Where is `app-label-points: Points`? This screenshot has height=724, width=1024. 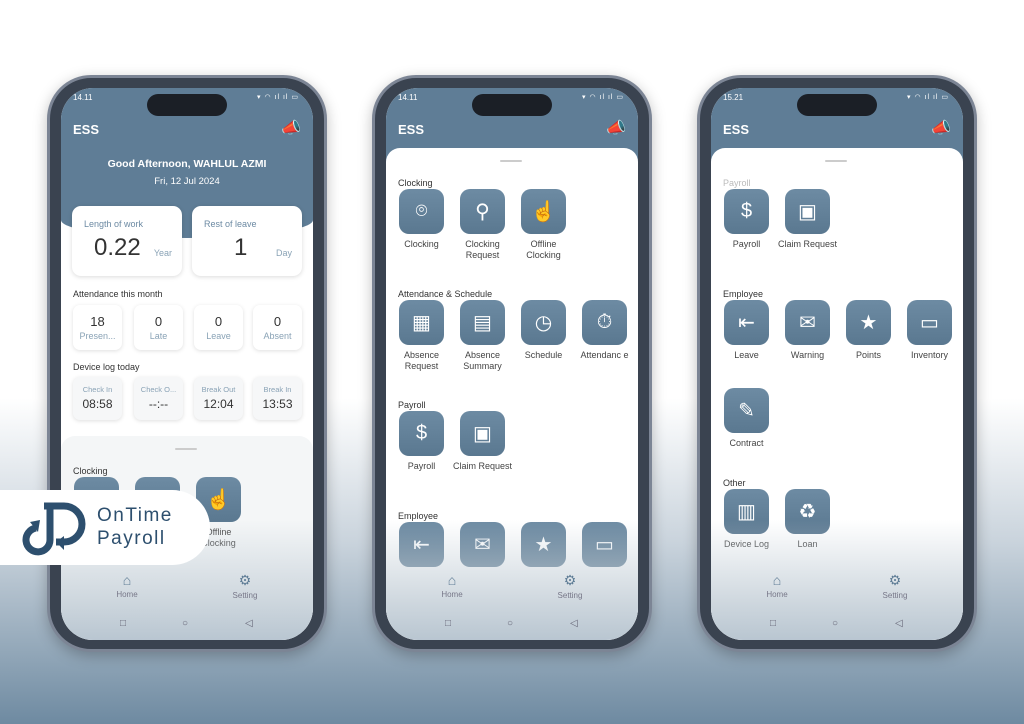
app-label-points: Points is located at coordinates (868, 355).